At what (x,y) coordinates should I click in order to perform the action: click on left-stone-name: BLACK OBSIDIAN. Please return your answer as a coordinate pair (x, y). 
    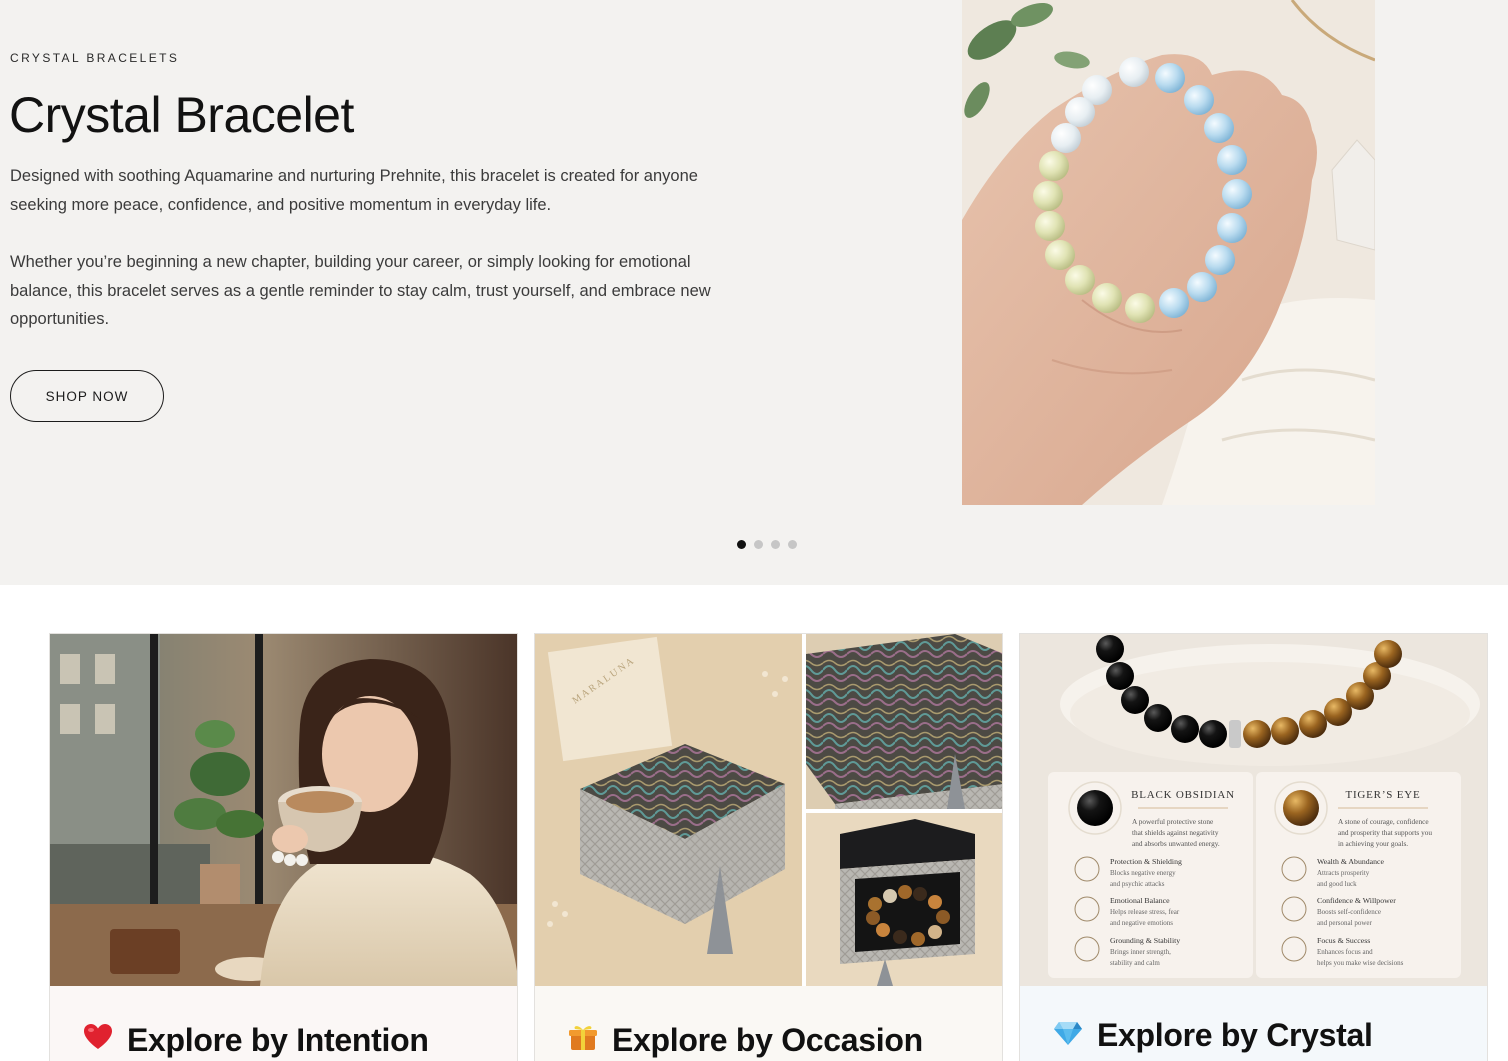
    Looking at the image, I should click on (1183, 795).